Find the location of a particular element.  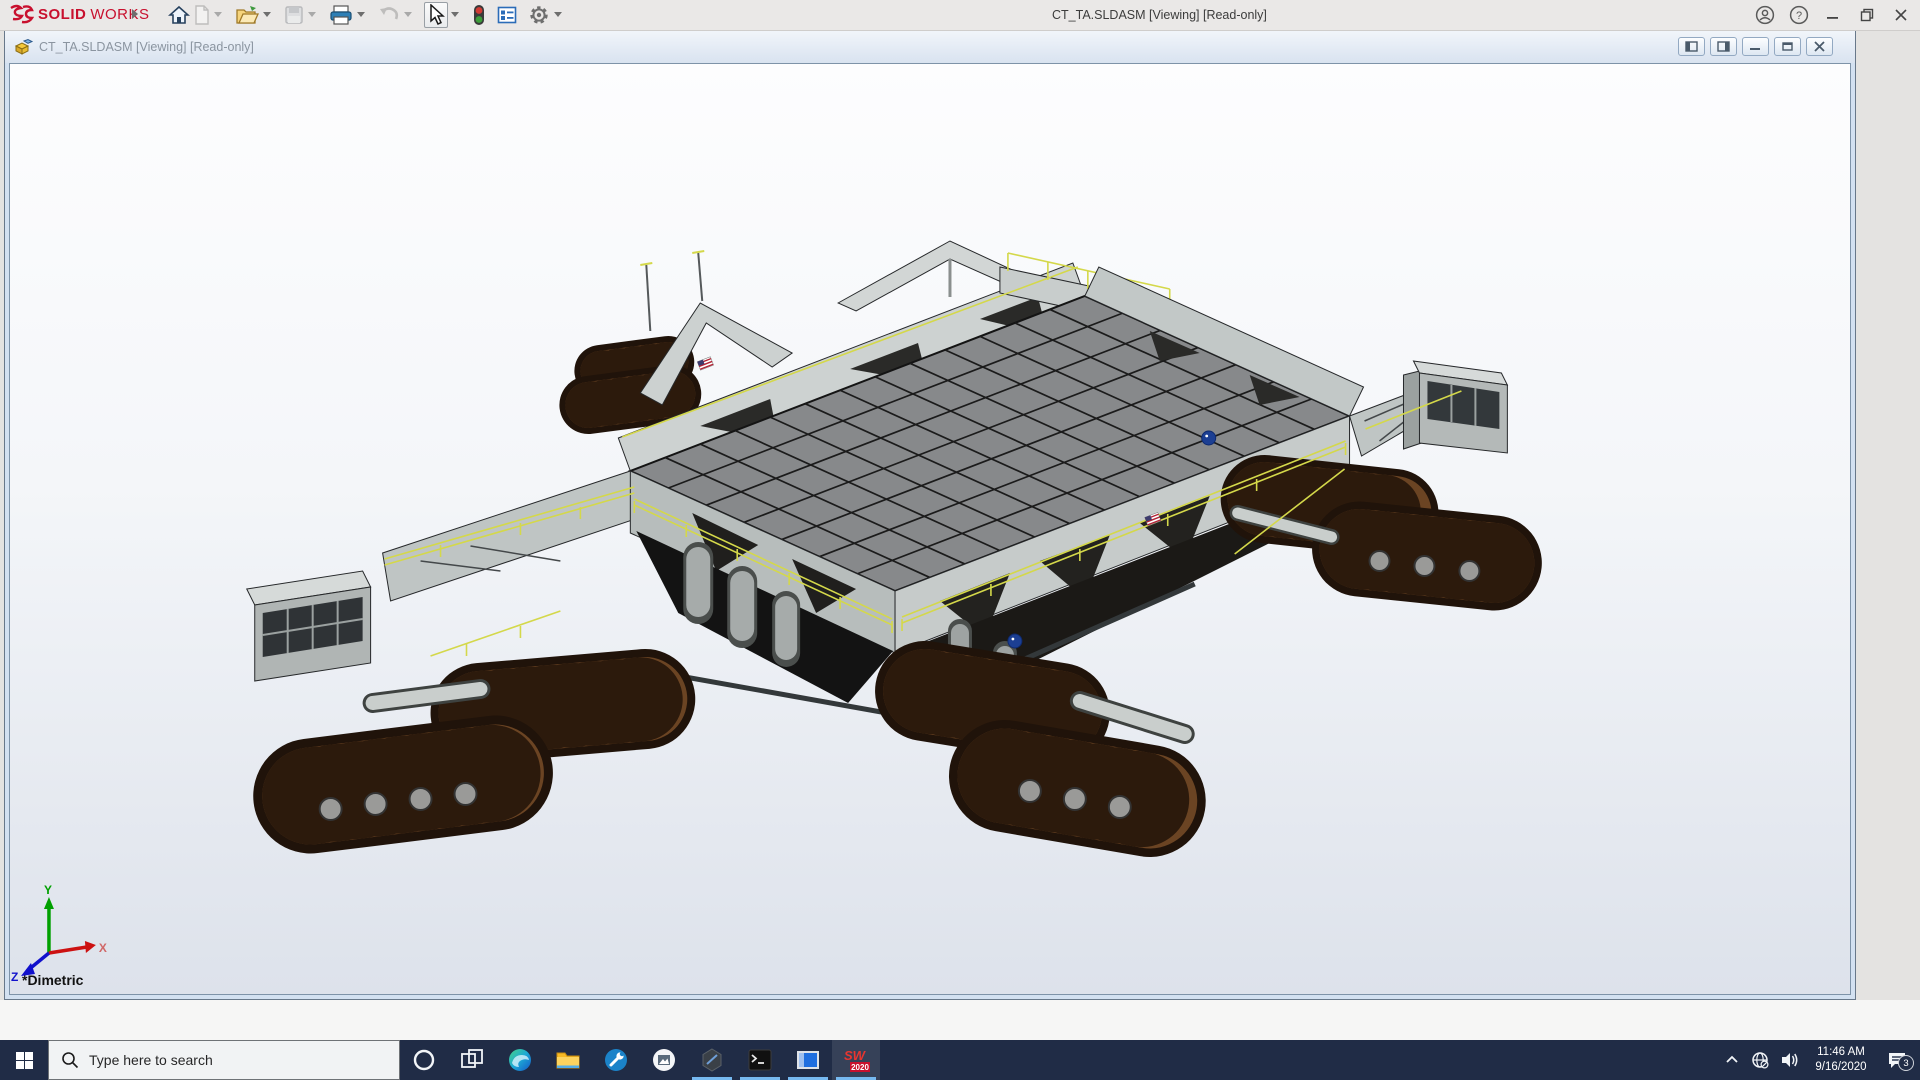

cortana-icon is located at coordinates (424, 1060).